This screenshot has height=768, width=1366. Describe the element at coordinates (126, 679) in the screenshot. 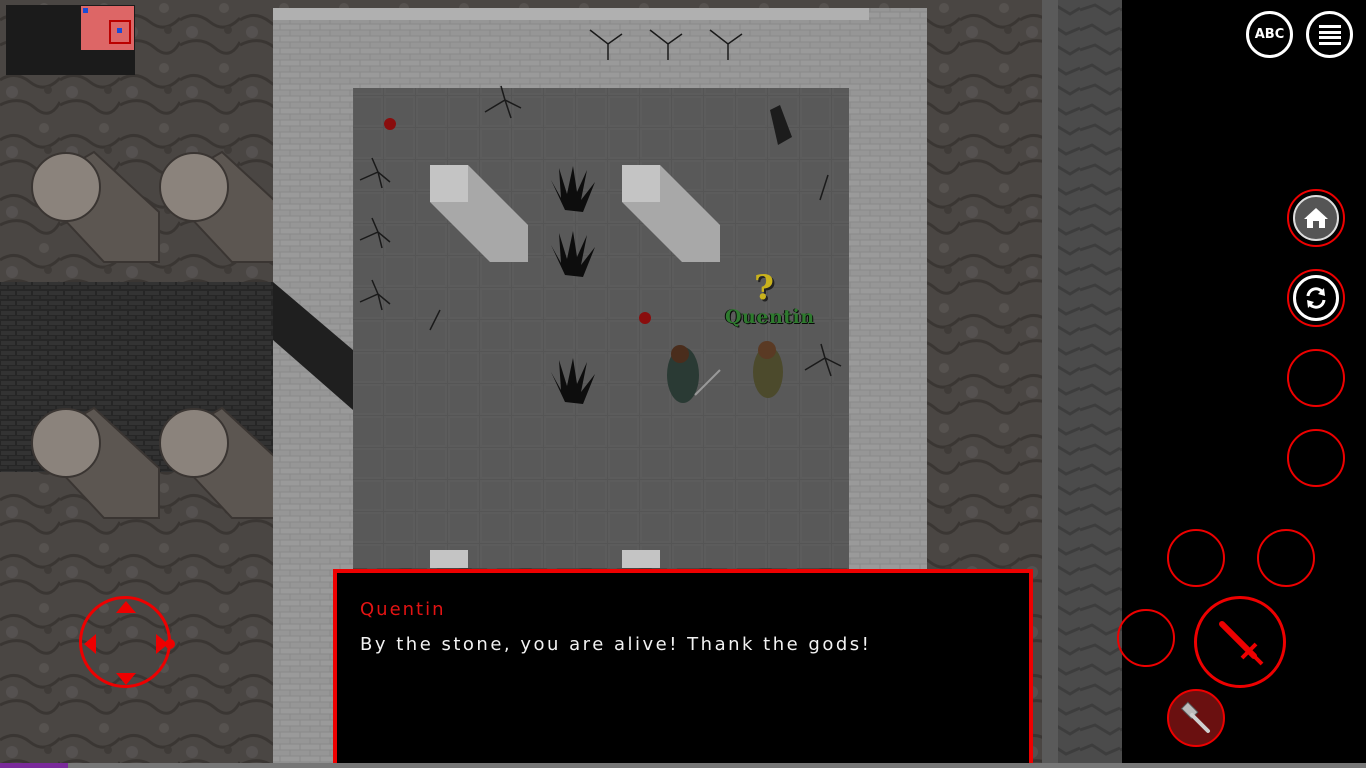

I see `dpad-down-arrow-icon` at that location.